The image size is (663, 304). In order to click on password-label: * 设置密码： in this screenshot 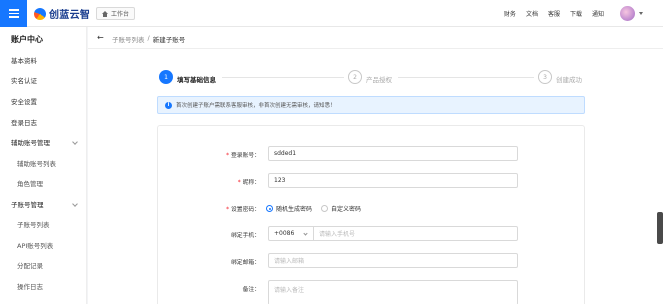, I will do `click(230, 208)`.